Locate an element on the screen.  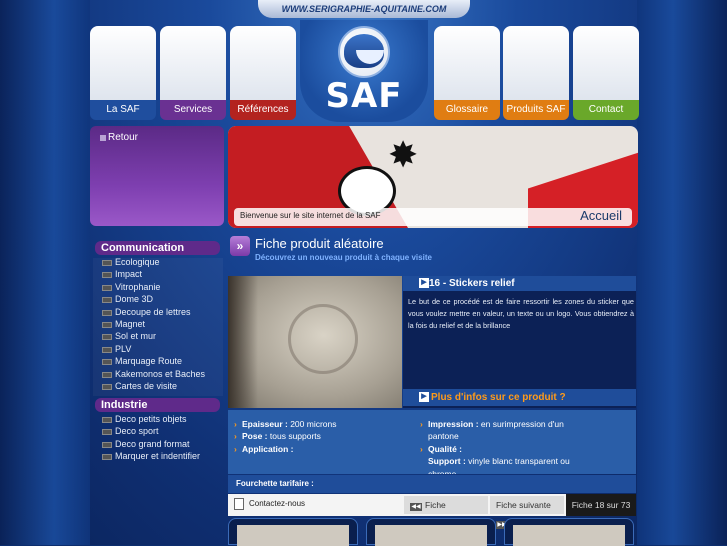
product-photo is located at coordinates (315, 342).